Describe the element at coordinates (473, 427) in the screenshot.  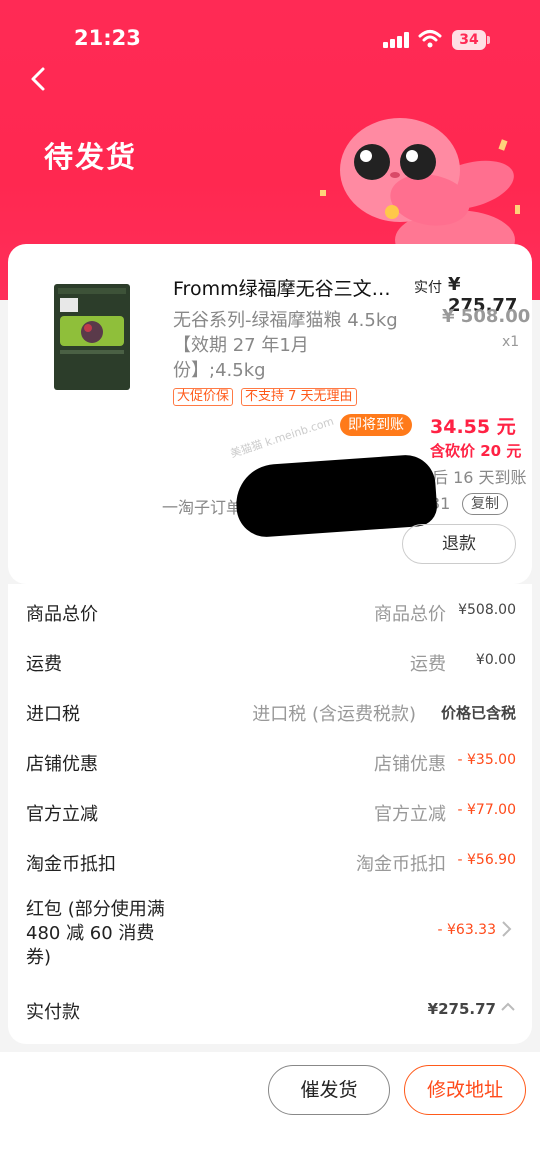
I see `arrival-amount: 34.55 元` at that location.